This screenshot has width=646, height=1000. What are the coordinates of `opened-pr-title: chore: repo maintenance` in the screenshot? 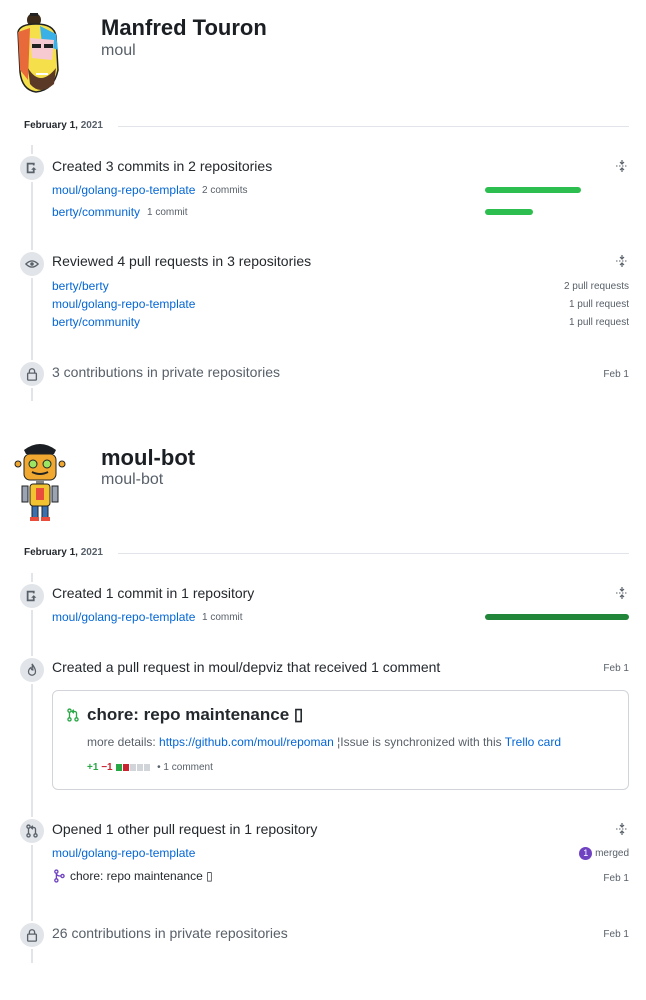 It's located at (136, 876).